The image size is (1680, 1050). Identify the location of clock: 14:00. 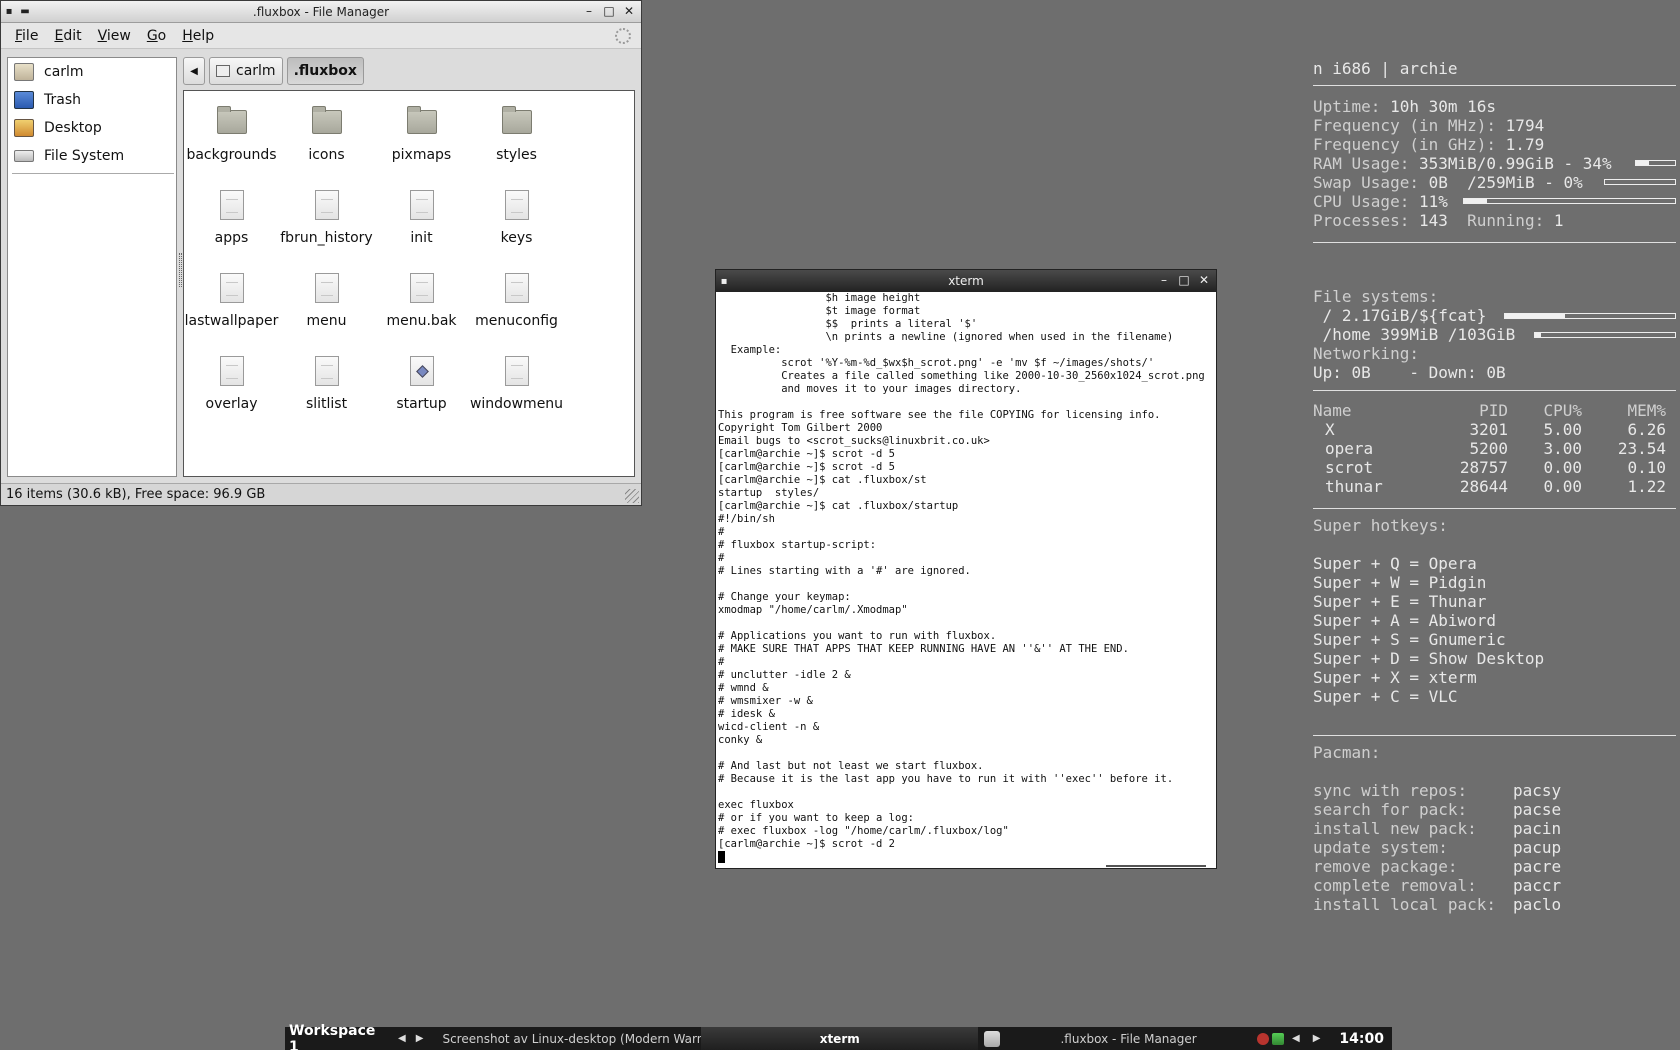
(1361, 1038).